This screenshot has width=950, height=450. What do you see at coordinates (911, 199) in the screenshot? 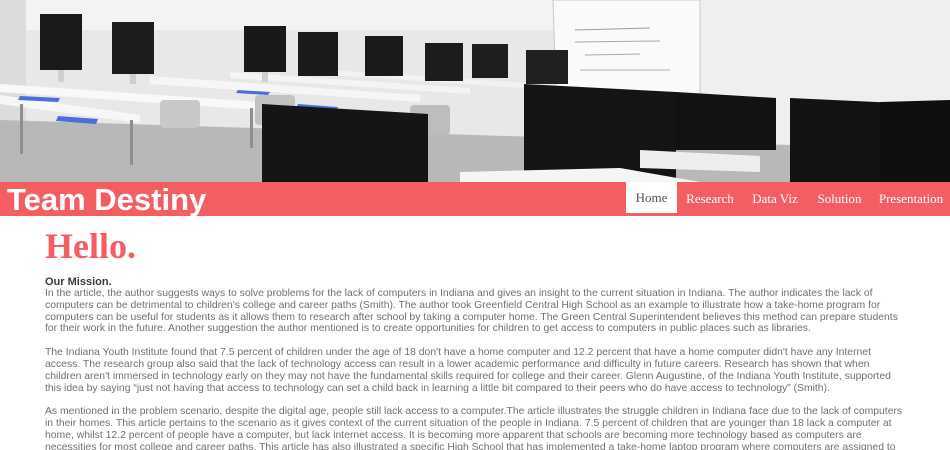
I see `nav-presentation: Presentation` at bounding box center [911, 199].